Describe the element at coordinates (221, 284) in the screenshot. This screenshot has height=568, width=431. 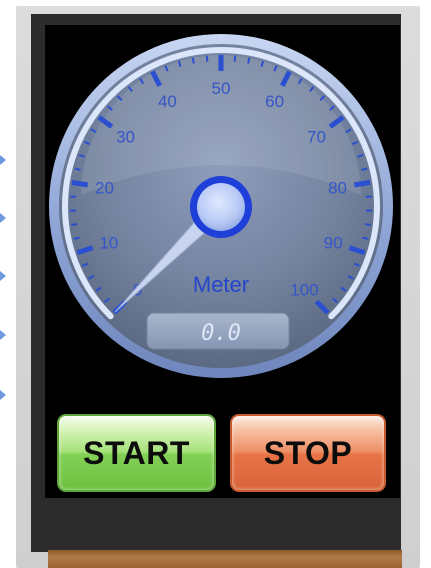
I see `meter-label: Meter` at that location.